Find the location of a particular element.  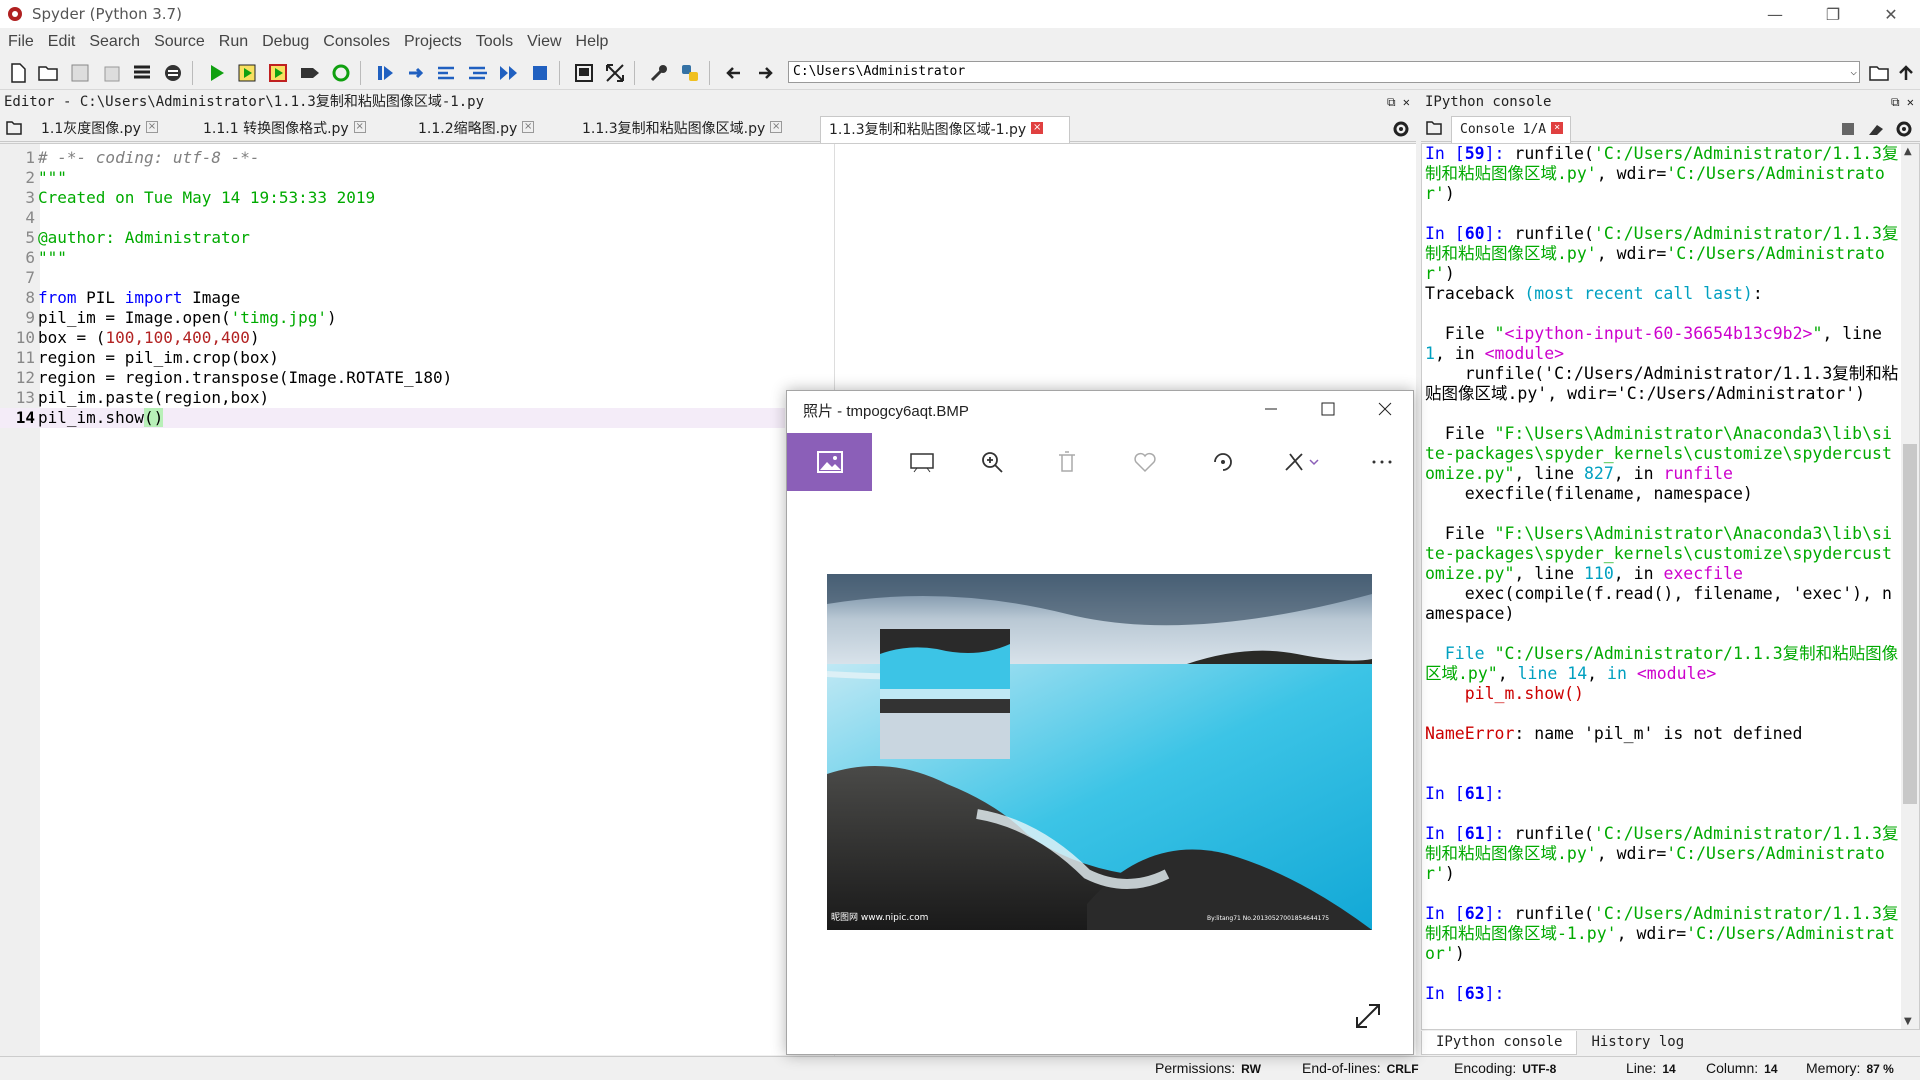

photos-maximize-button is located at coordinates (1327, 409).